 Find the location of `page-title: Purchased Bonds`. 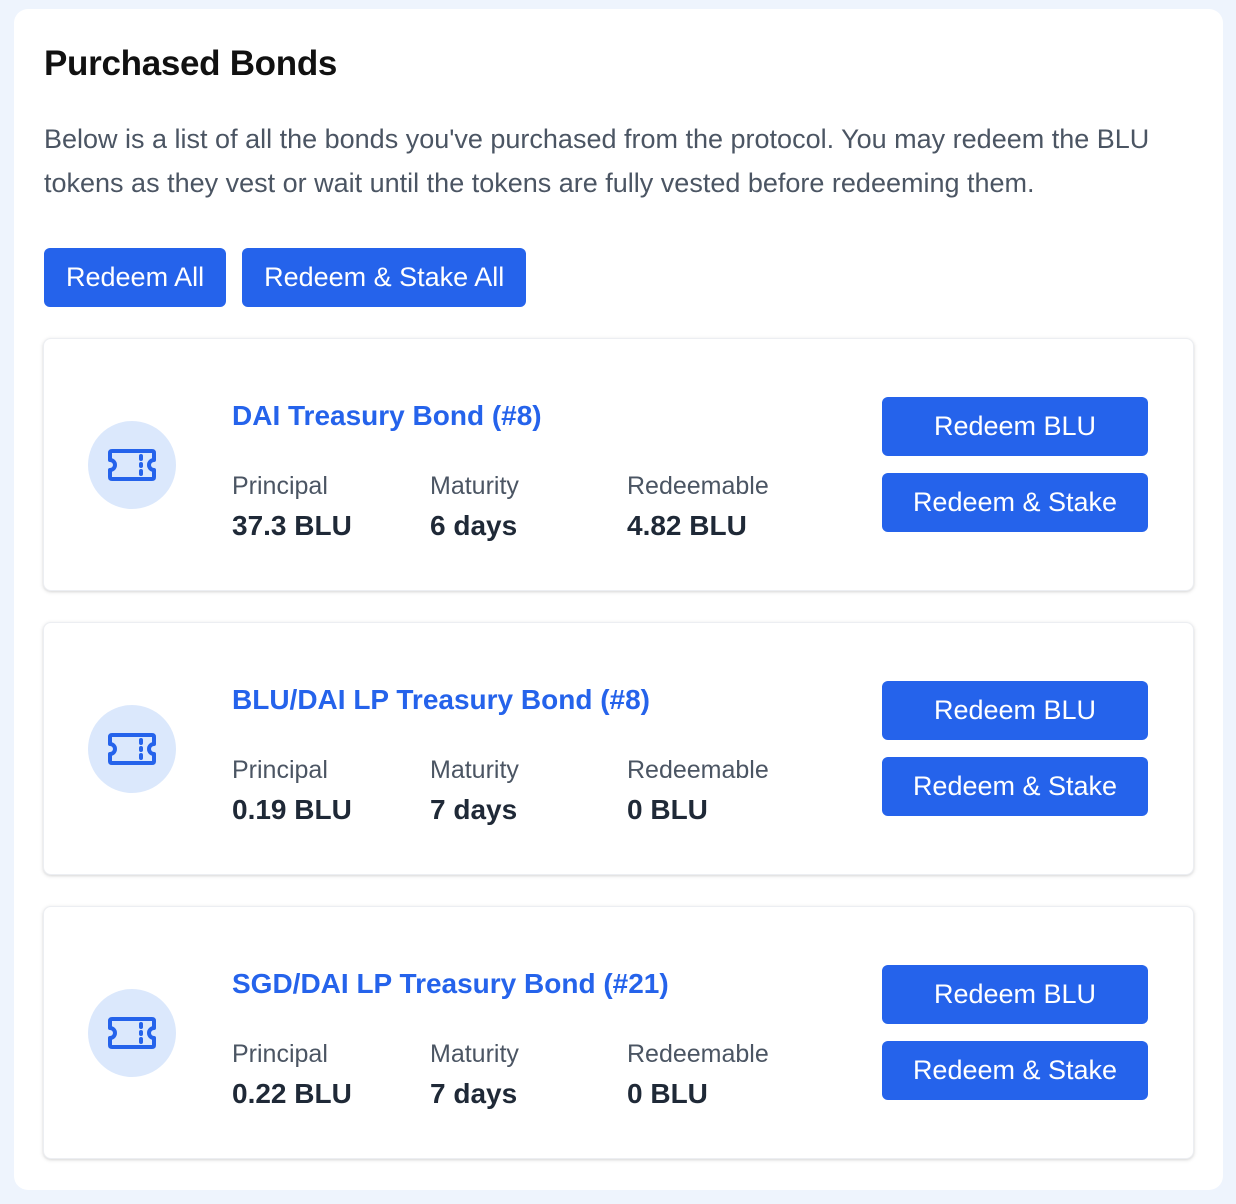

page-title: Purchased Bonds is located at coordinates (191, 63).